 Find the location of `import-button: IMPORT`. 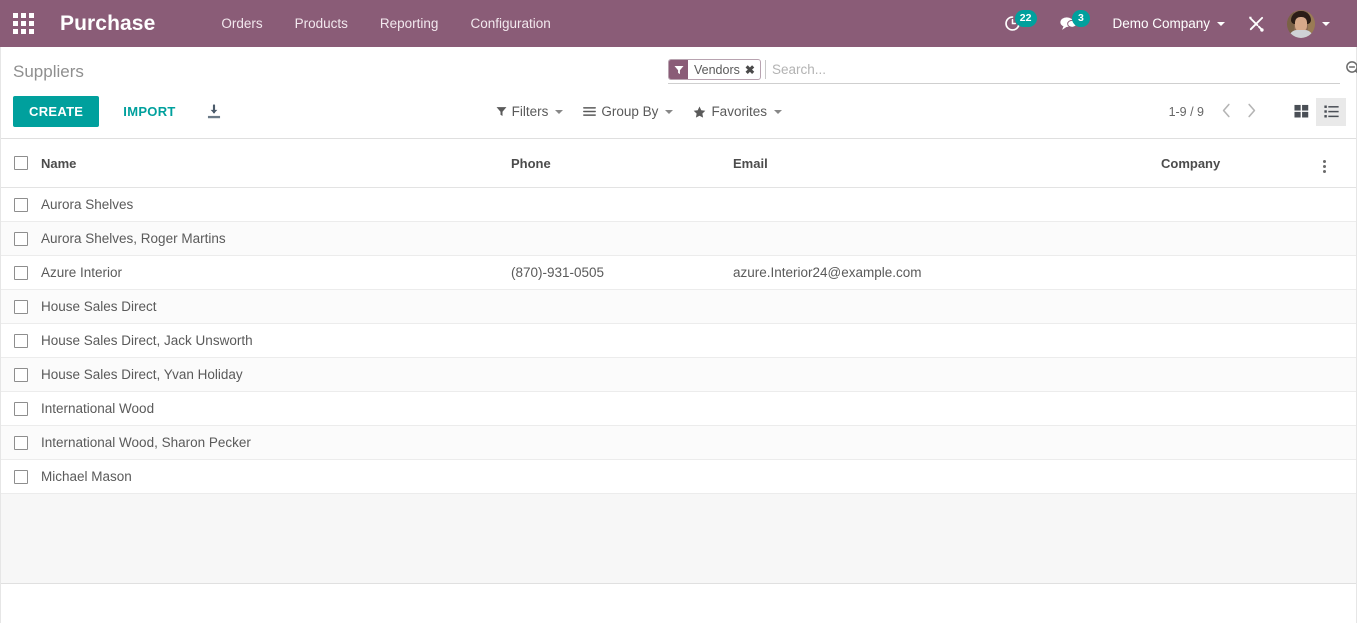

import-button: IMPORT is located at coordinates (149, 111).